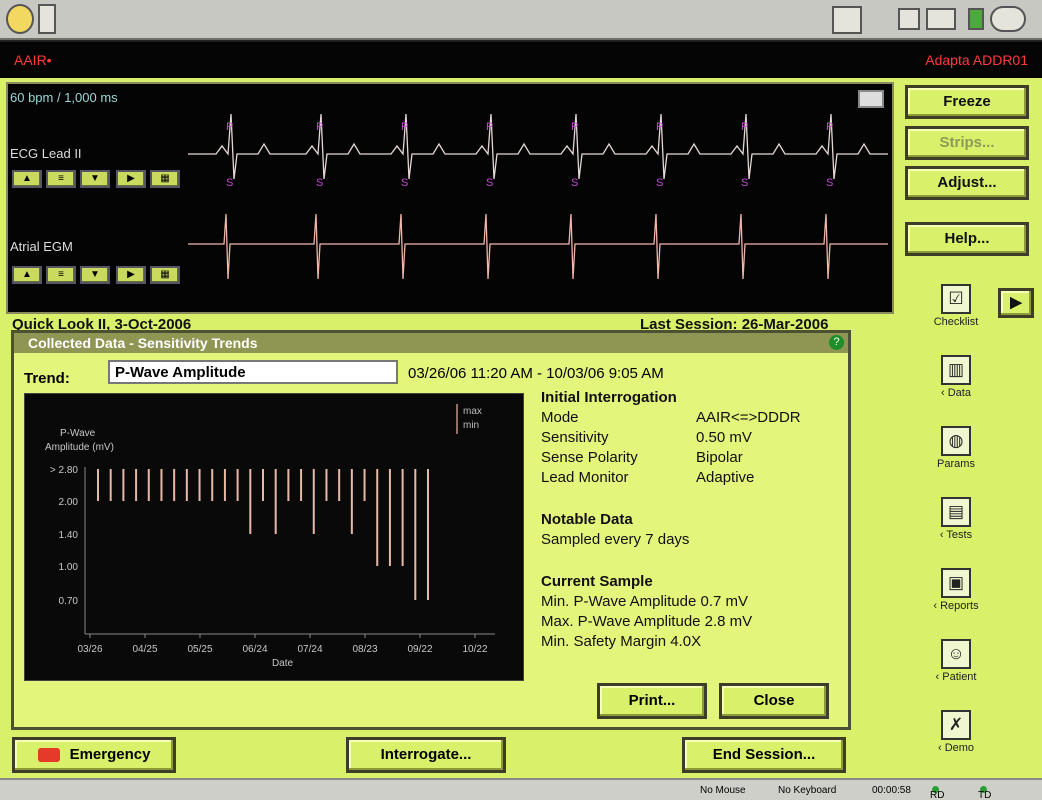 This screenshot has width=1042, height=800. I want to click on y-tick-label: > 2.80, so click(64, 470).